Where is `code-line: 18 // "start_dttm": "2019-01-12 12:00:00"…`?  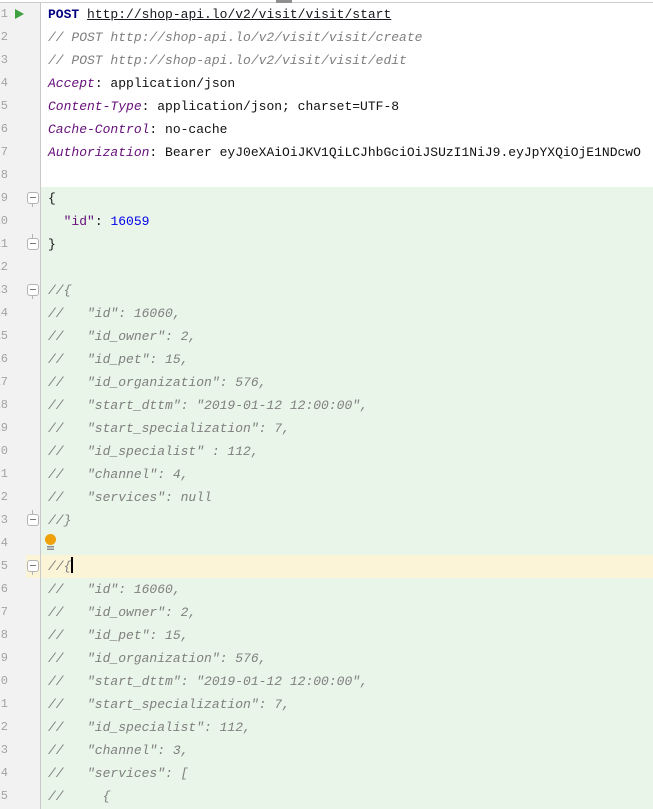 code-line: 18 // "start_dttm": "2019-01-12 12:00:00"… is located at coordinates (326, 405).